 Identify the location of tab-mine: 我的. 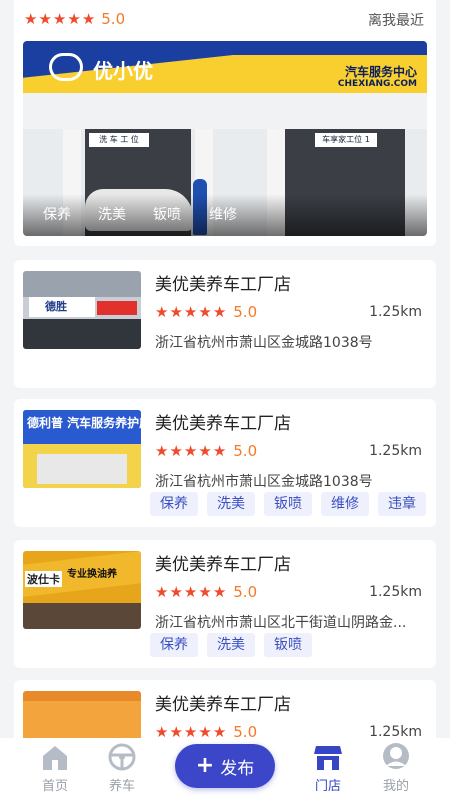
(396, 770).